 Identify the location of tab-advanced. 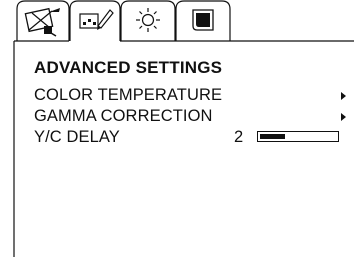
(95, 21).